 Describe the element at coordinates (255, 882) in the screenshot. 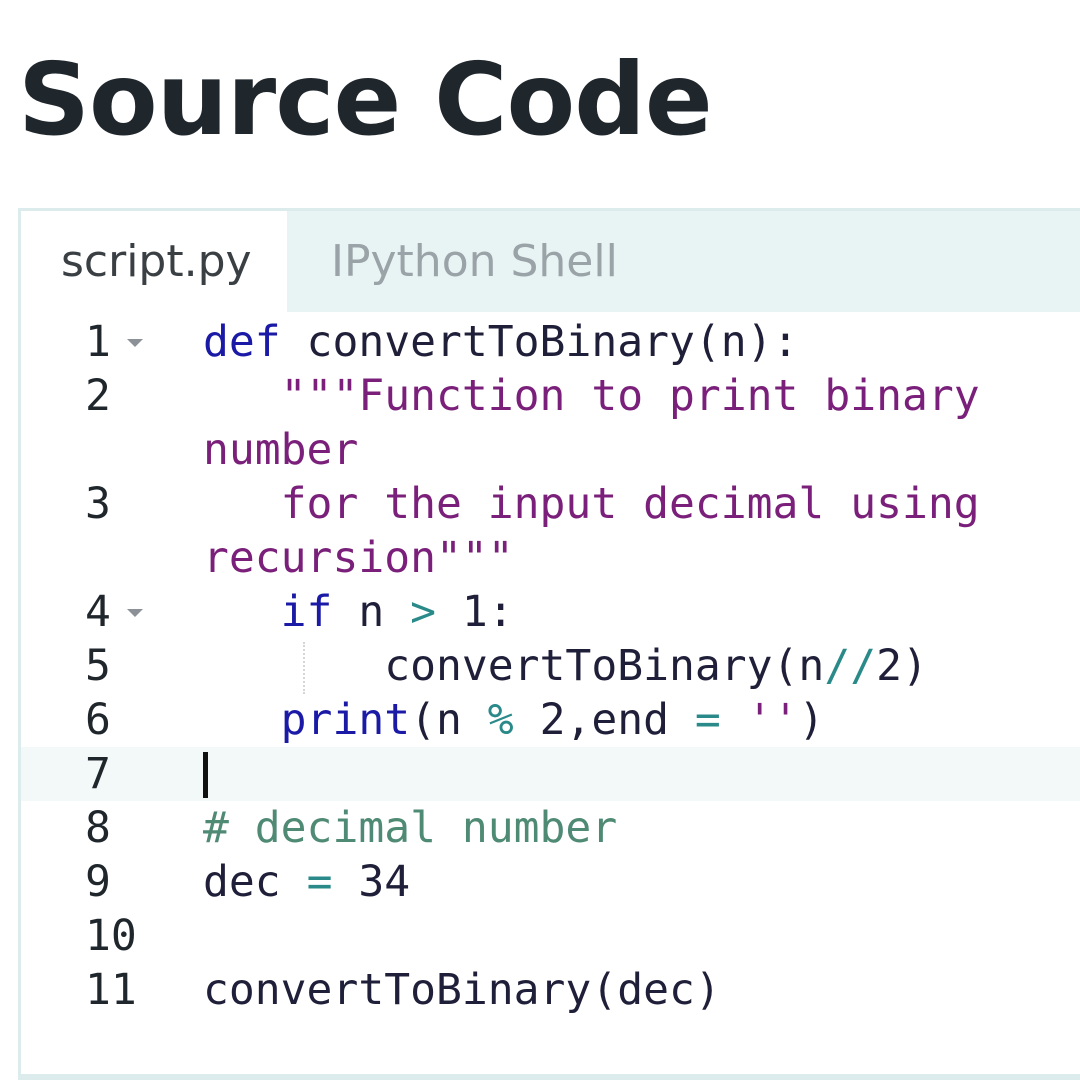

I see `code-token: dec` at that location.